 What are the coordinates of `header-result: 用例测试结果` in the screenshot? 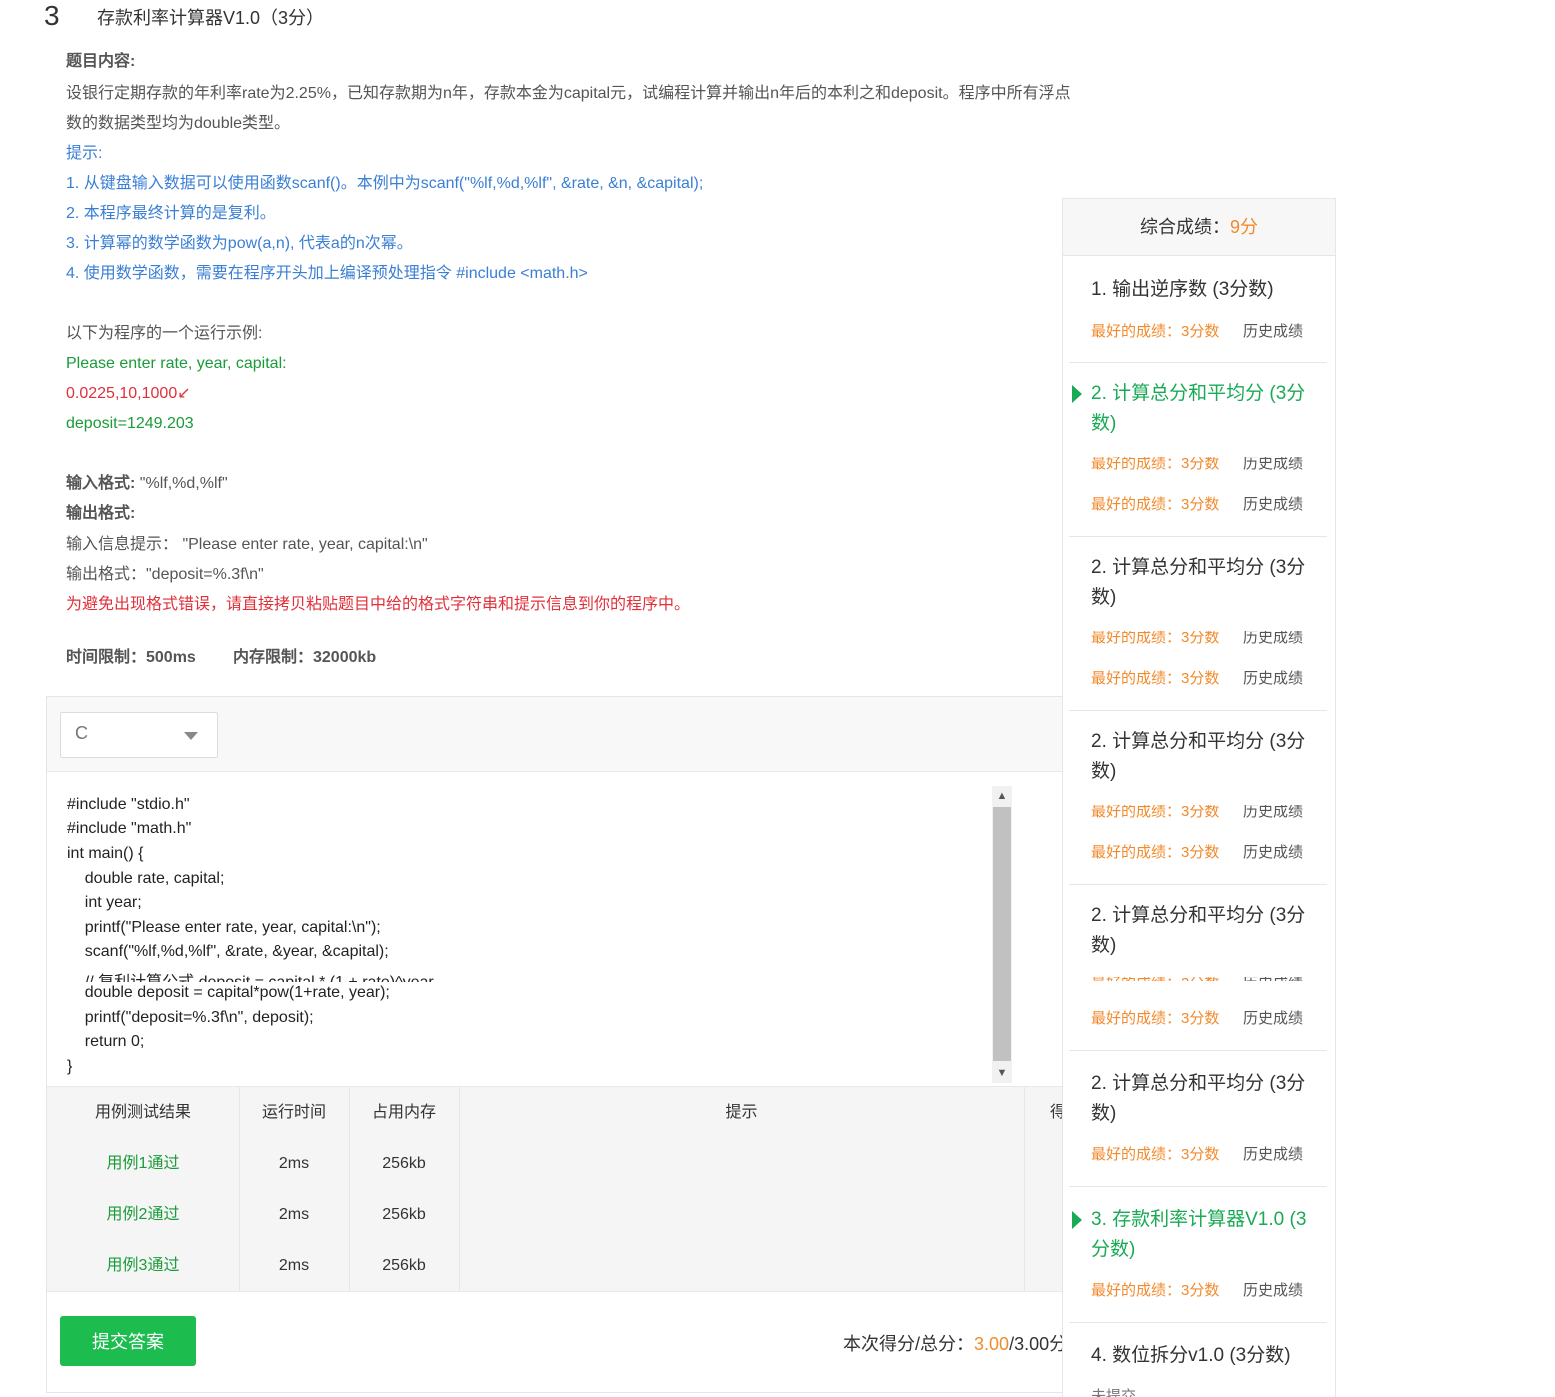 It's located at (142, 1112).